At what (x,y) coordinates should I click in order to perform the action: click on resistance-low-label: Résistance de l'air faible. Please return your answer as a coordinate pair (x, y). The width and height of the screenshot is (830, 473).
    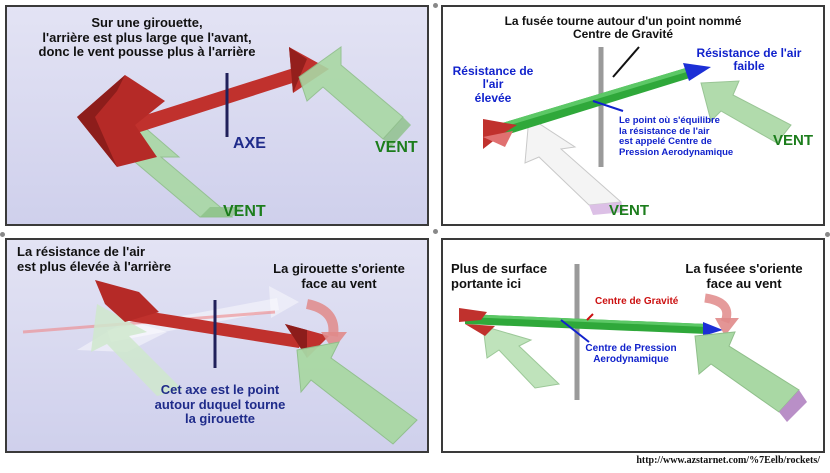
    Looking at the image, I should click on (749, 60).